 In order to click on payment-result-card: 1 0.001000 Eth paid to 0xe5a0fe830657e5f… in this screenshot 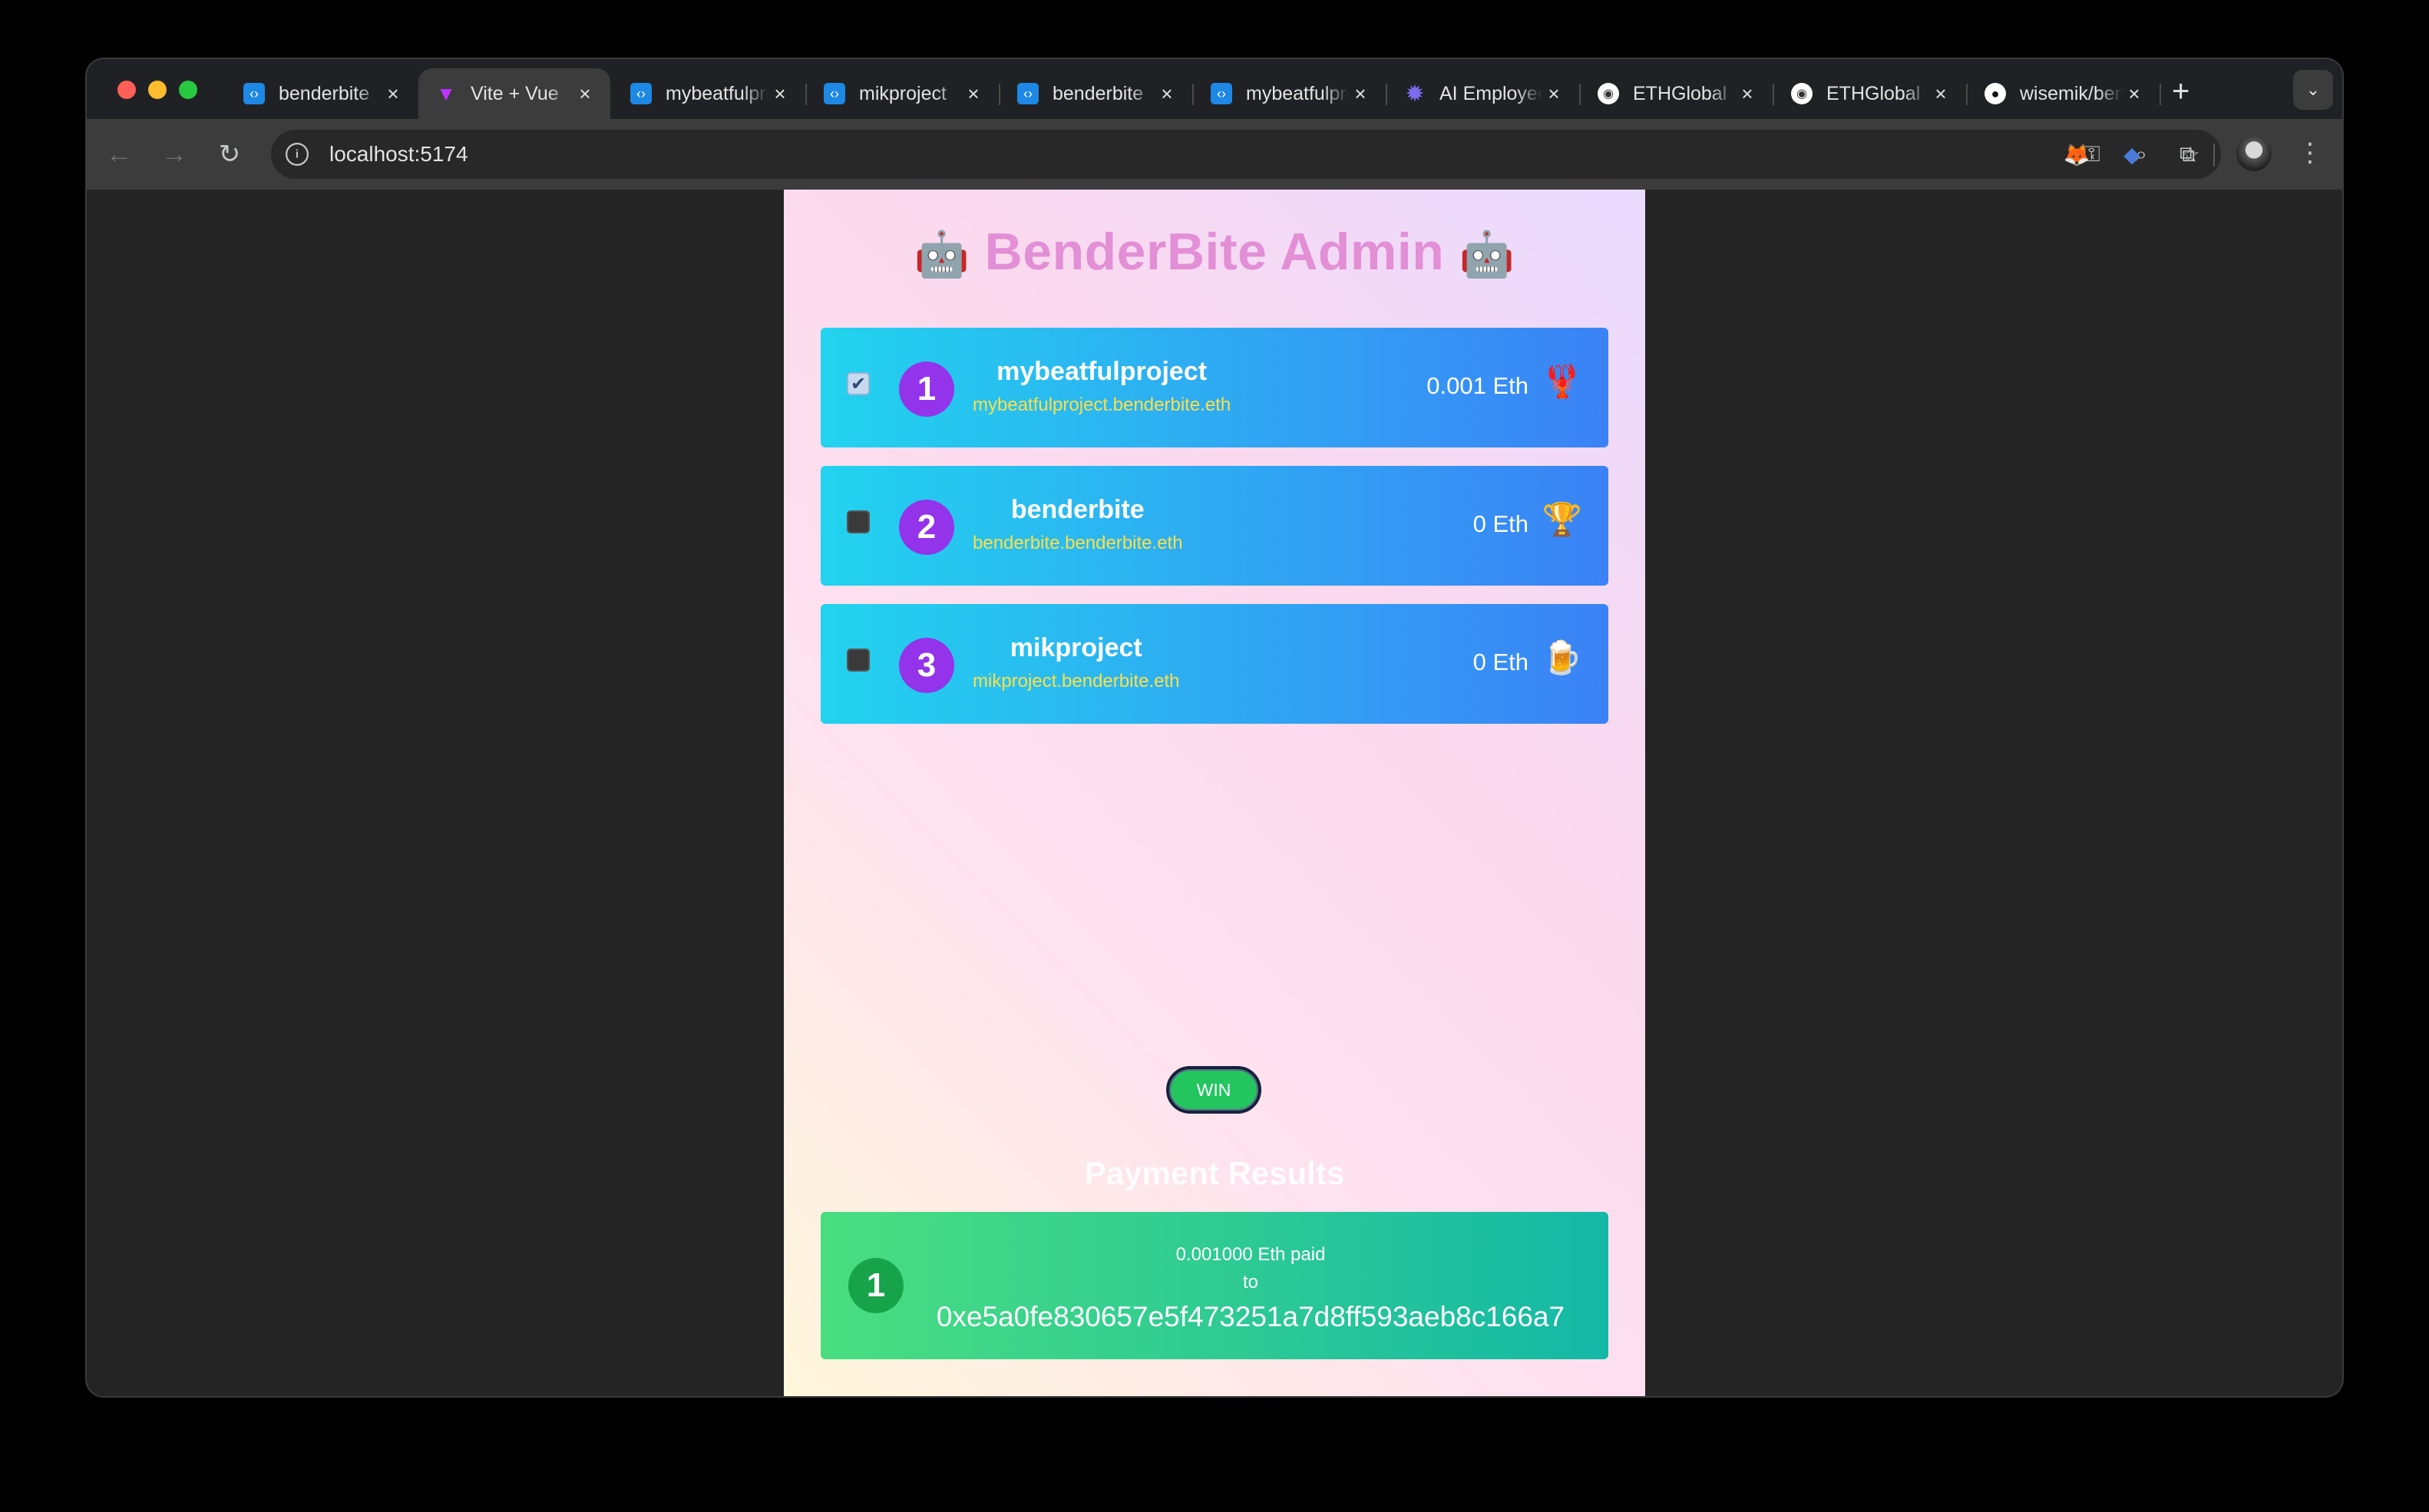, I will do `click(1214, 1286)`.